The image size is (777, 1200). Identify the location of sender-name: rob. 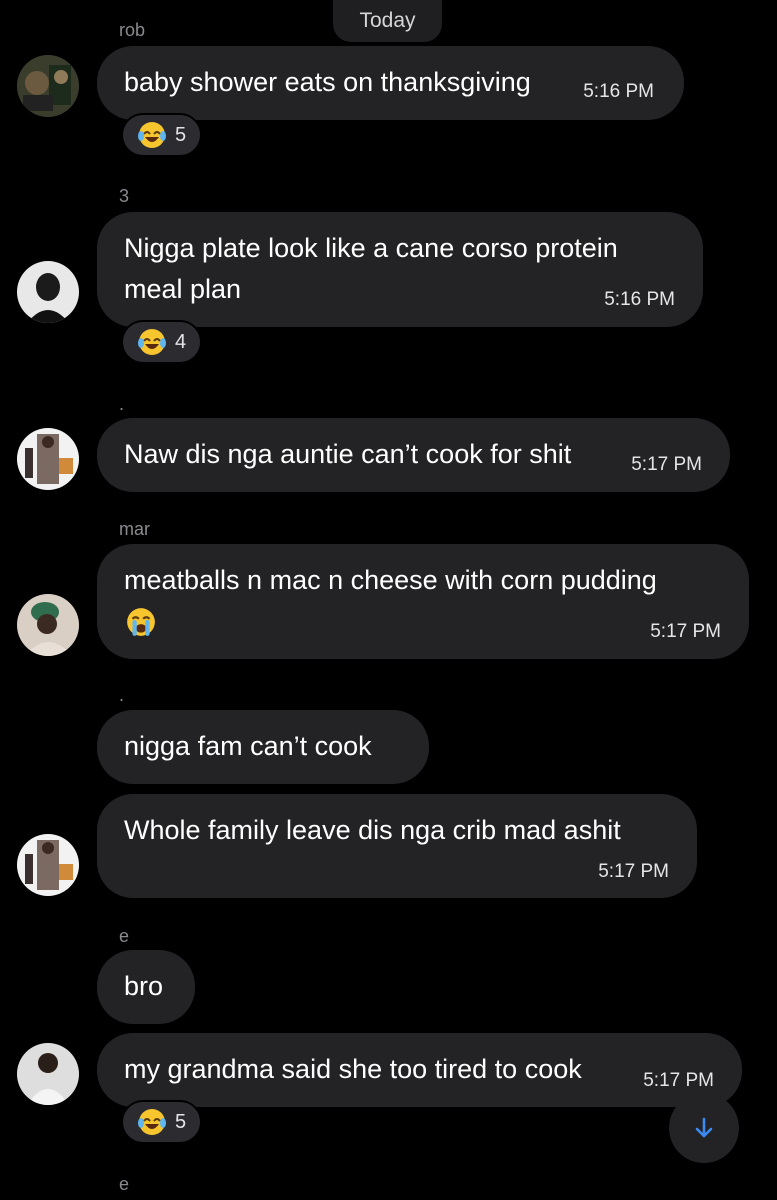
(132, 30).